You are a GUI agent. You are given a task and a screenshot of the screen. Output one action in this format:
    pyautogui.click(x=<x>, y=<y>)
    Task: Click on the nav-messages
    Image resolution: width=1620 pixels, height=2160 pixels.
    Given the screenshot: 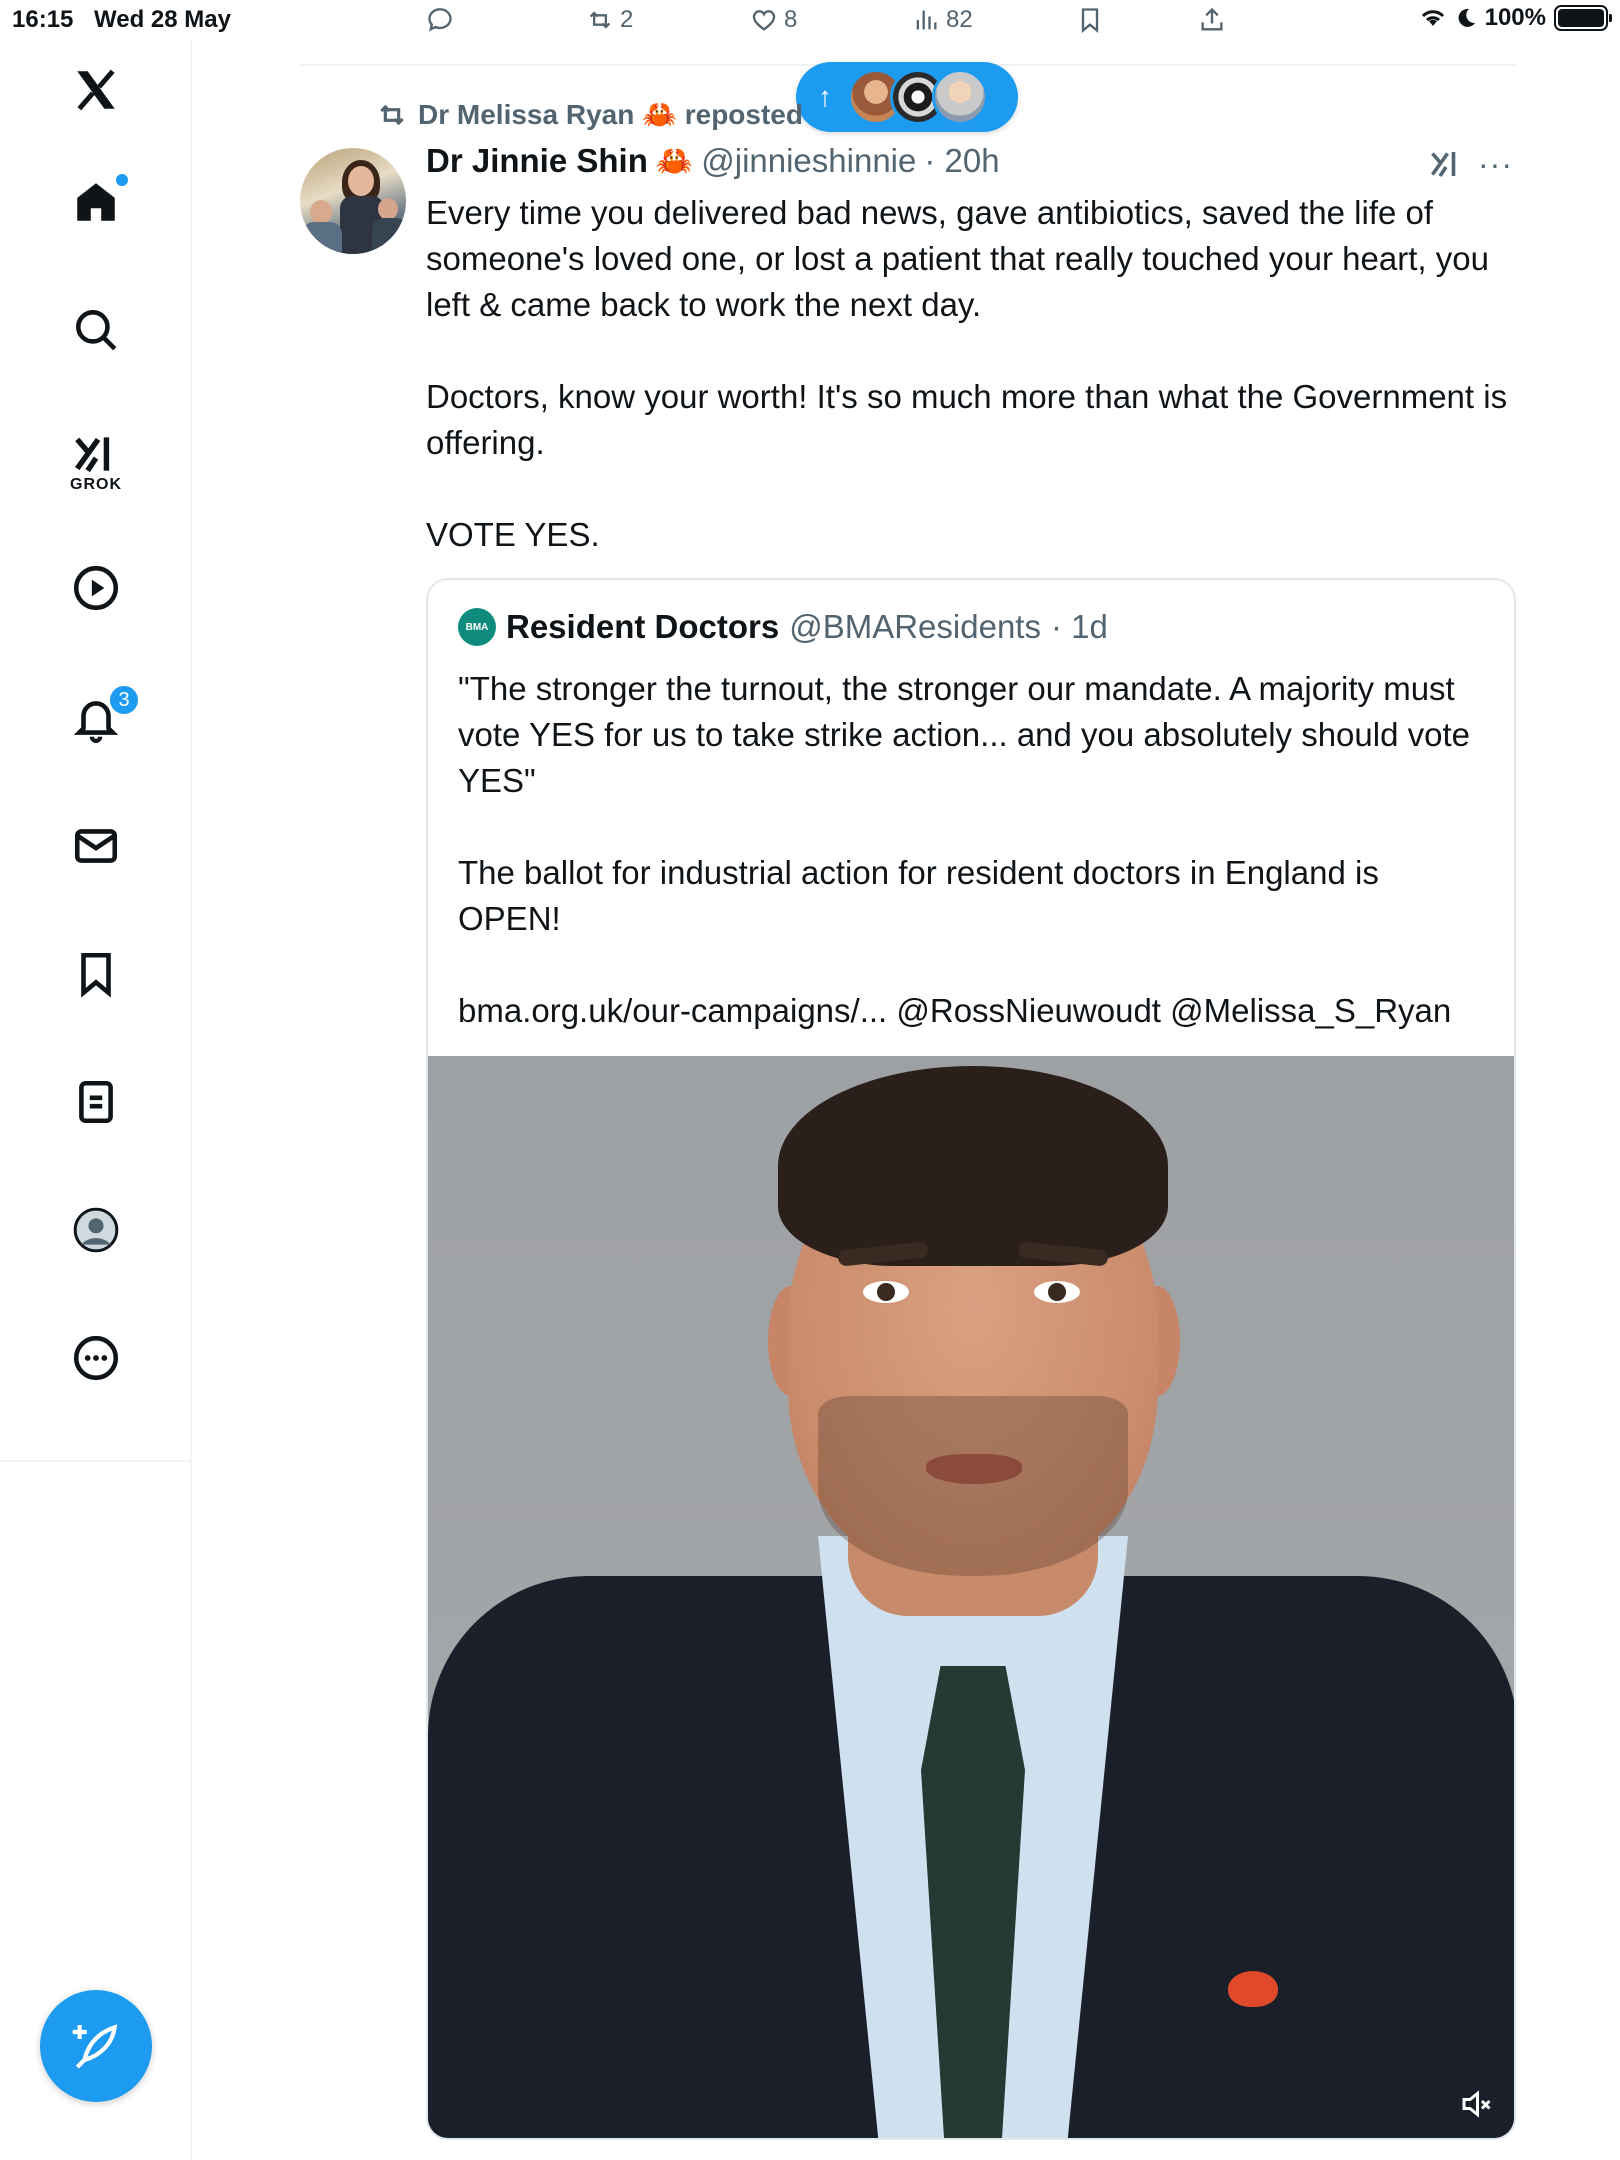 What is the action you would take?
    pyautogui.click(x=96, y=846)
    